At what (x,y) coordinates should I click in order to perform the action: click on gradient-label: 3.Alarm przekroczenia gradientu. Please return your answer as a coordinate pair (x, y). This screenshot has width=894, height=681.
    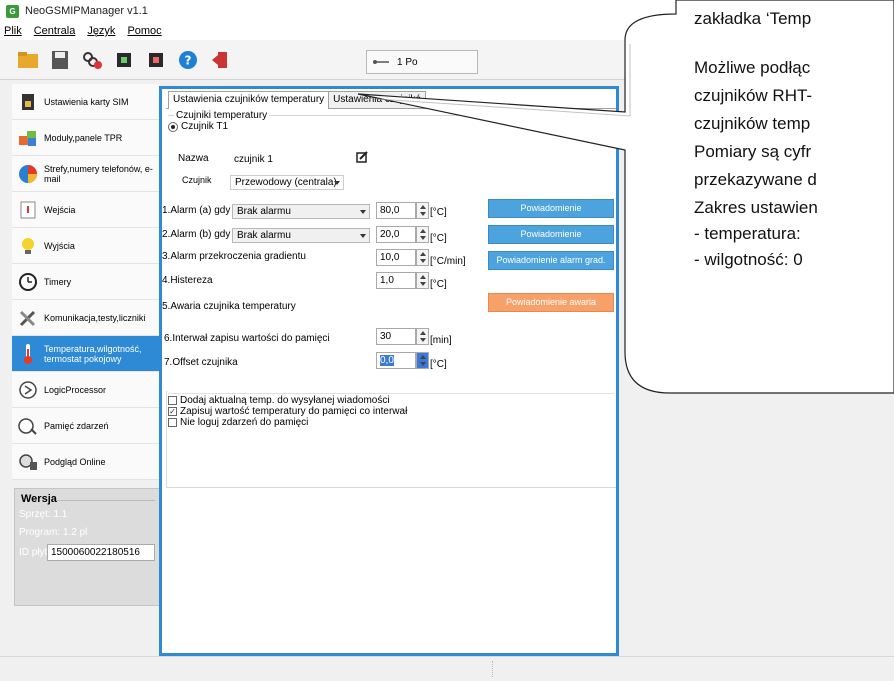
    Looking at the image, I should click on (234, 256).